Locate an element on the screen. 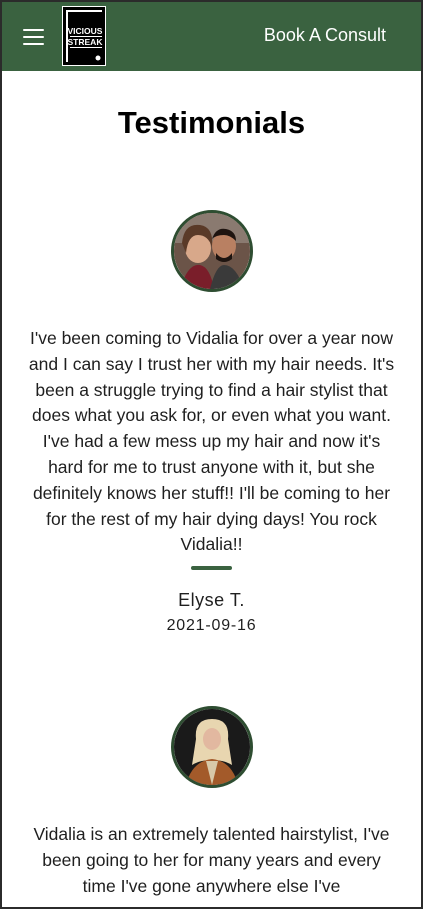  avatar-couple-photo is located at coordinates (211, 251).